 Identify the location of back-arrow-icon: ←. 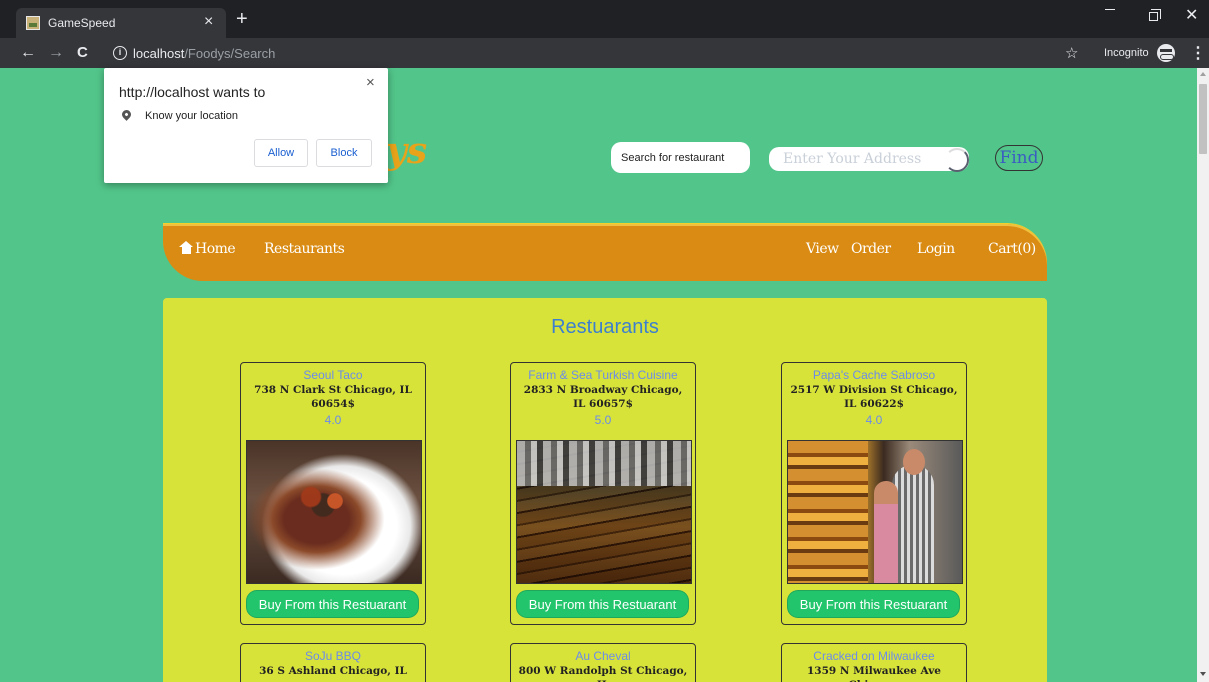
(28, 53).